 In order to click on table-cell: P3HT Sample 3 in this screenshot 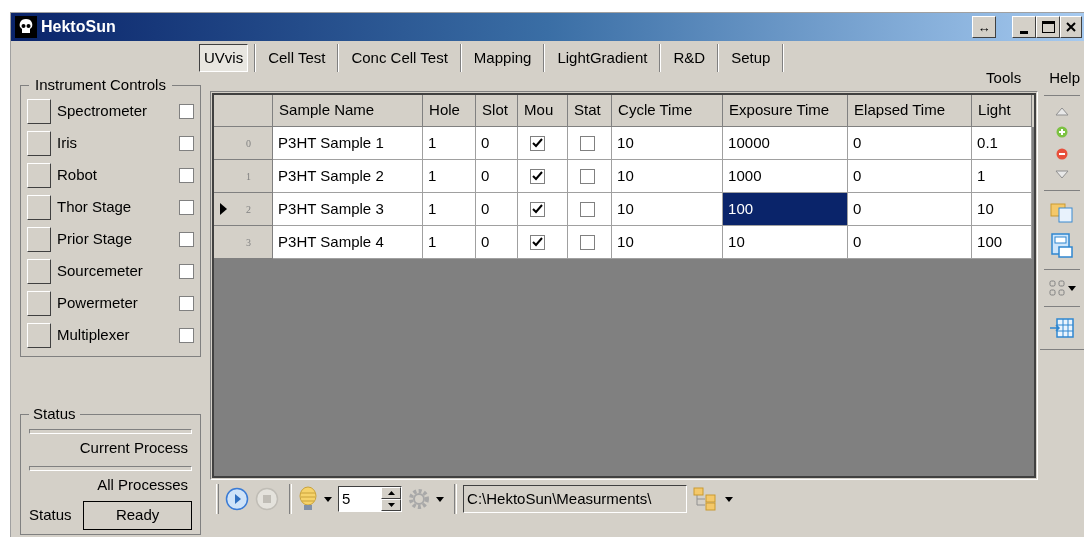, I will do `click(348, 209)`.